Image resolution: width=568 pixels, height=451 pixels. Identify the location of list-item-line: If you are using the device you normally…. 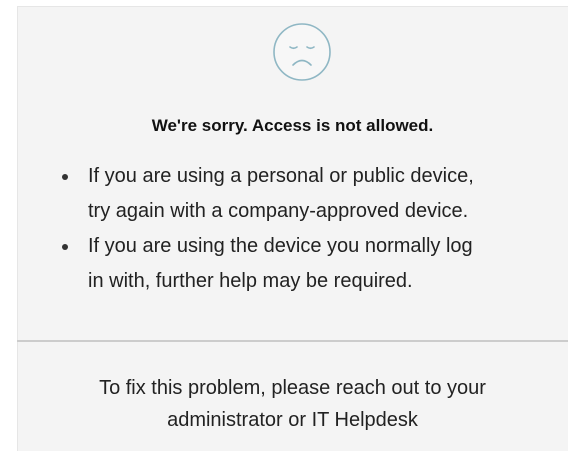
(280, 246).